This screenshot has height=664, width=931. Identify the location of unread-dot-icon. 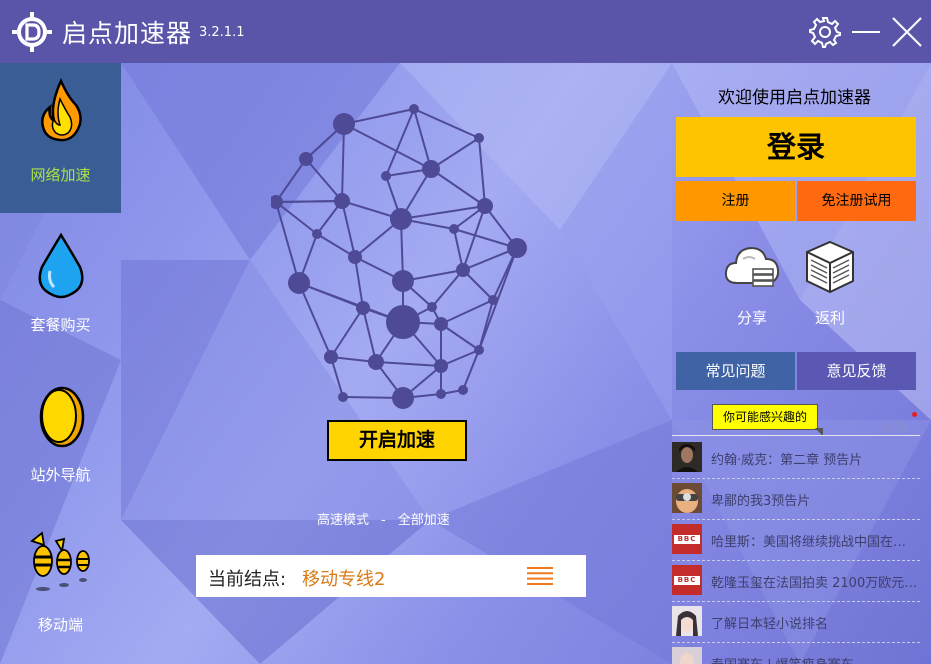
(914, 414).